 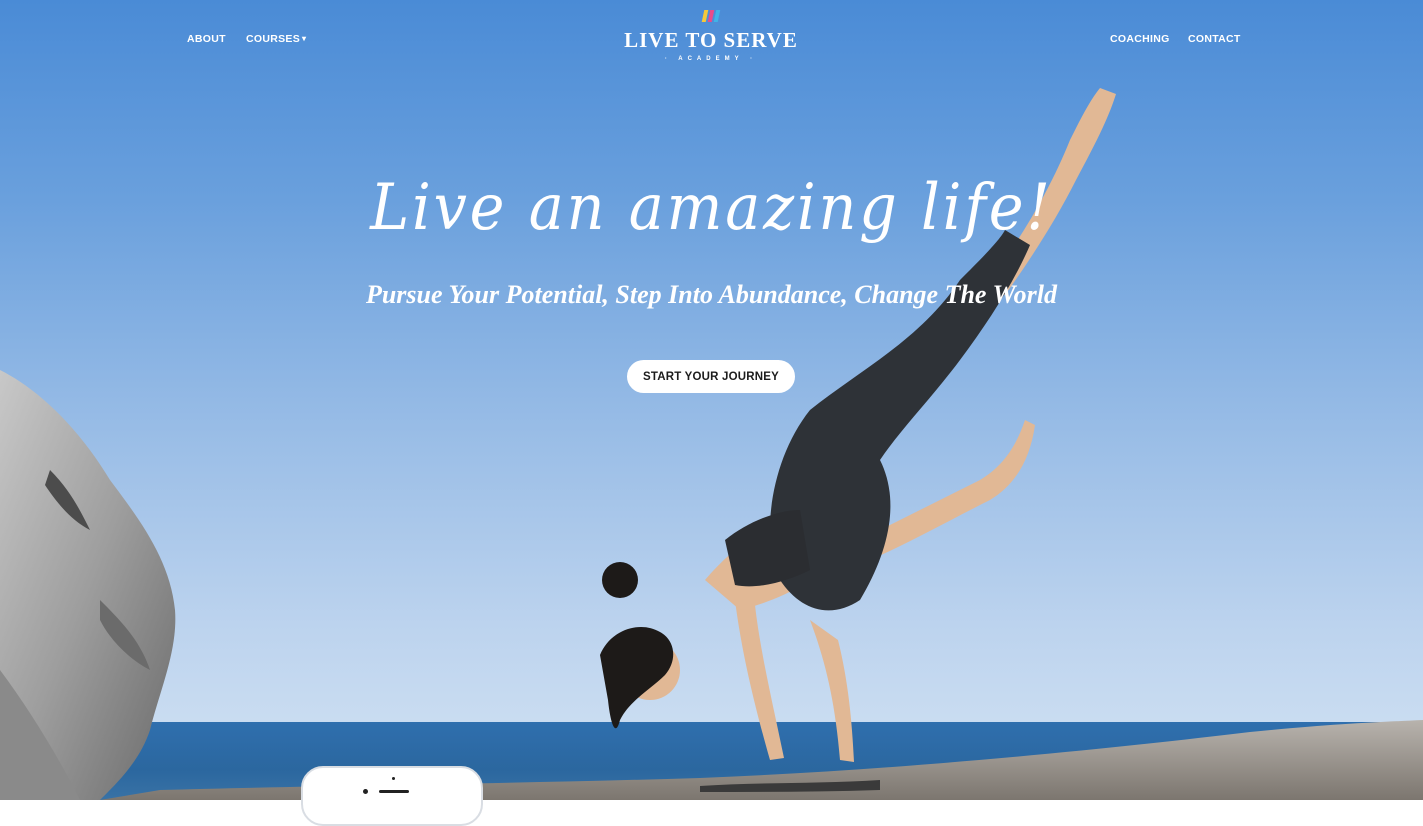 What do you see at coordinates (711, 207) in the screenshot?
I see `hero-headline: Live an amazing life!` at bounding box center [711, 207].